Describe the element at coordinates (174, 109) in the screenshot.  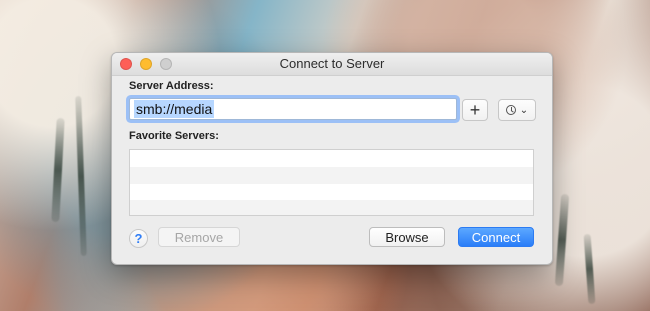
I see `server-address-value: smb://media` at that location.